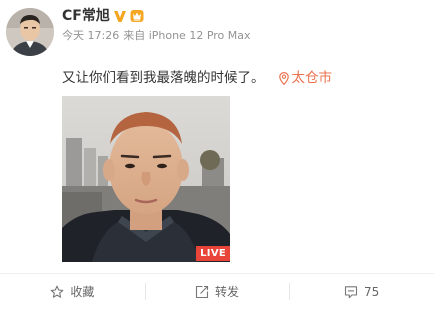 This screenshot has width=434, height=309. I want to click on favorite-button: 收藏, so click(72, 291).